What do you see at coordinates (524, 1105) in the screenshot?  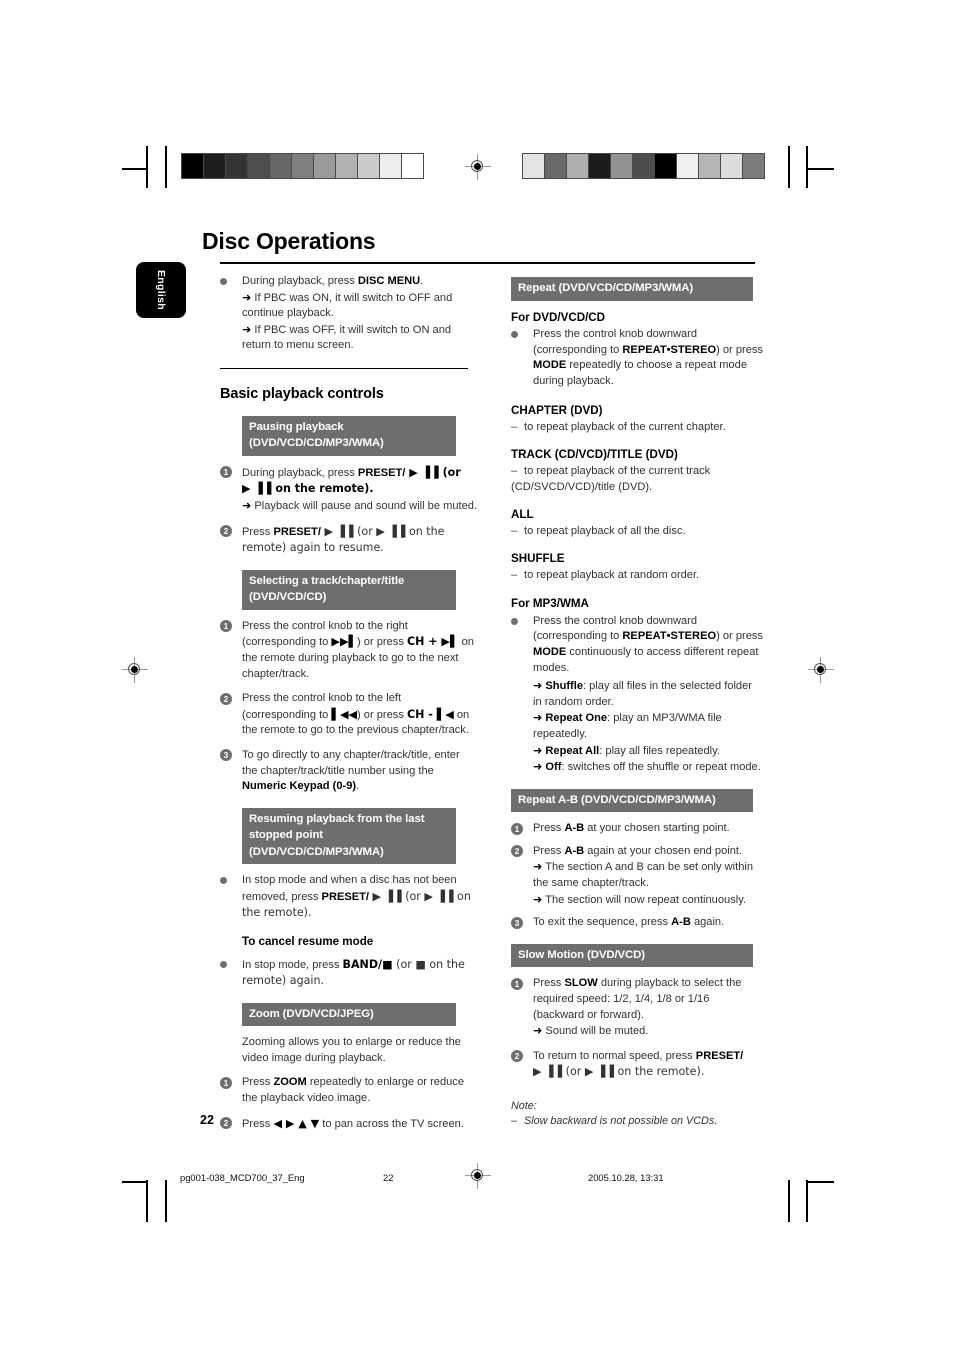 I see `note-label: Note:` at bounding box center [524, 1105].